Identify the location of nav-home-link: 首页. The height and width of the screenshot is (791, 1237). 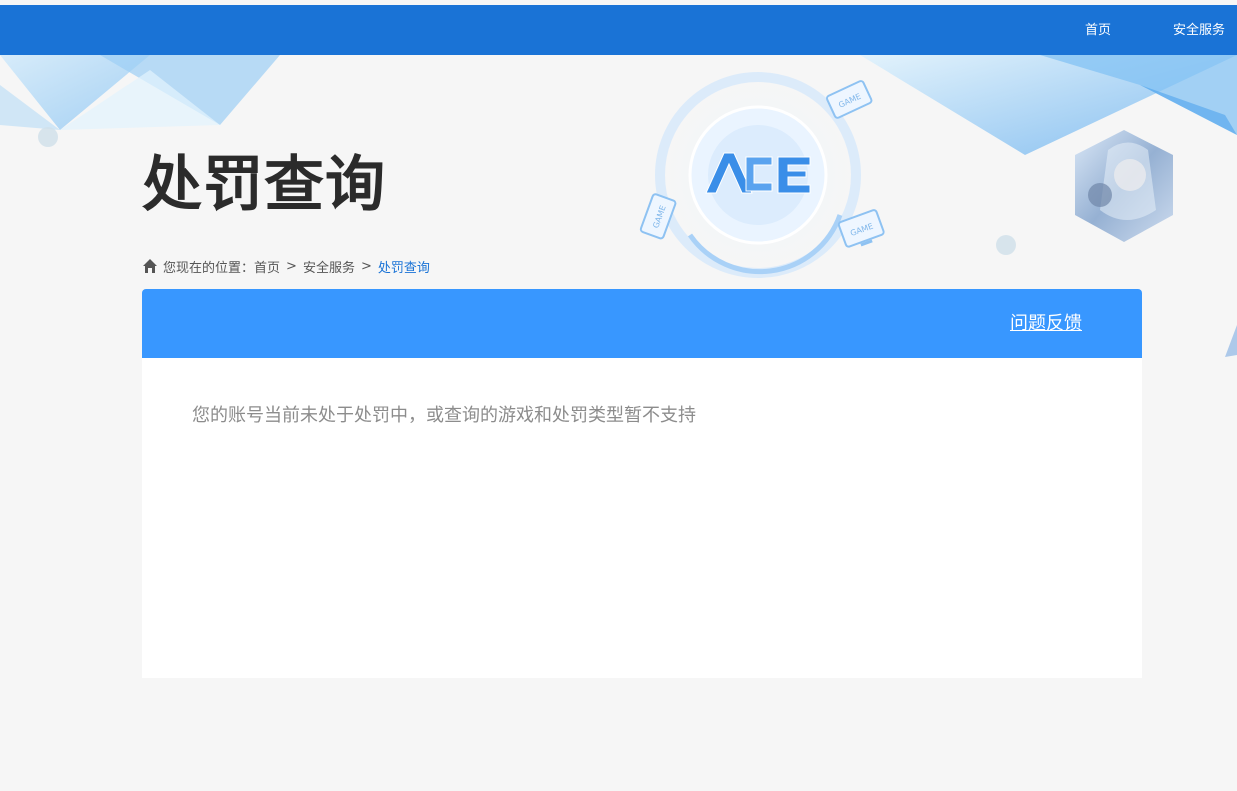
(1098, 30).